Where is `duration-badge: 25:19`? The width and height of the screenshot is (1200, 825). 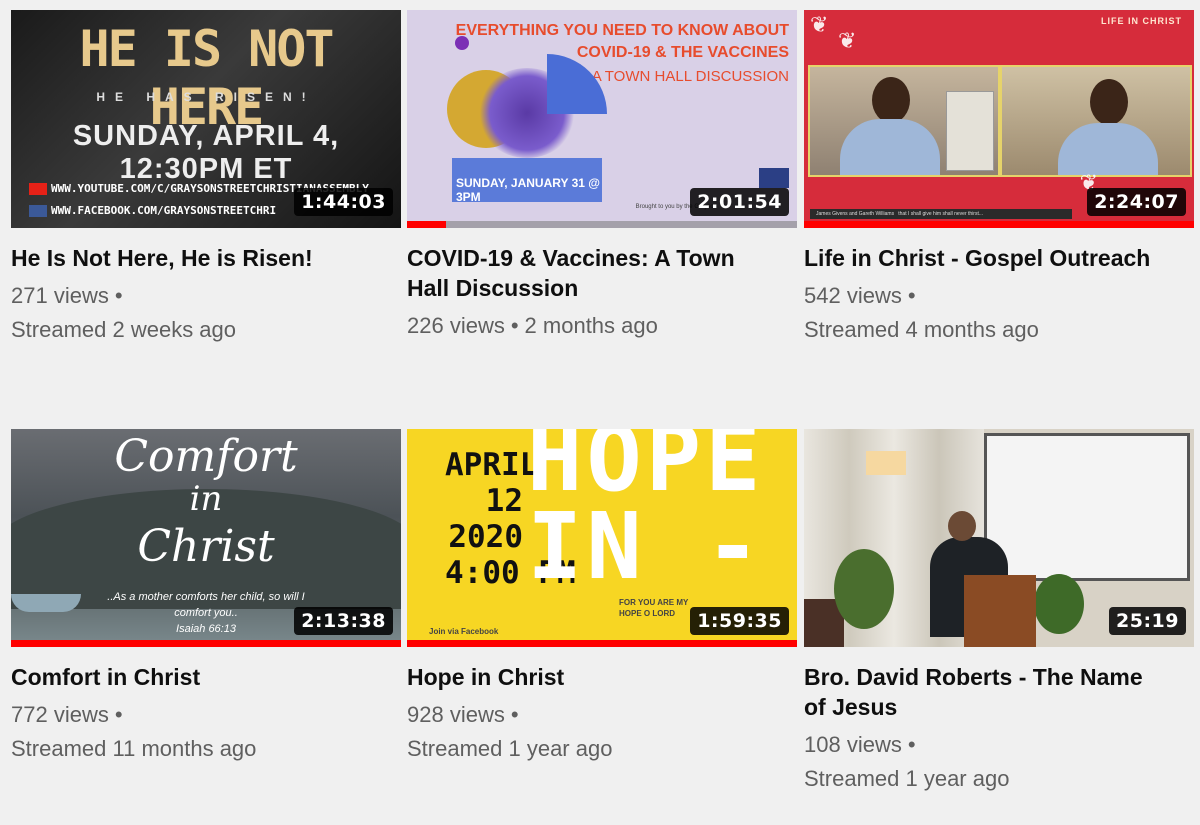 duration-badge: 25:19 is located at coordinates (1147, 621).